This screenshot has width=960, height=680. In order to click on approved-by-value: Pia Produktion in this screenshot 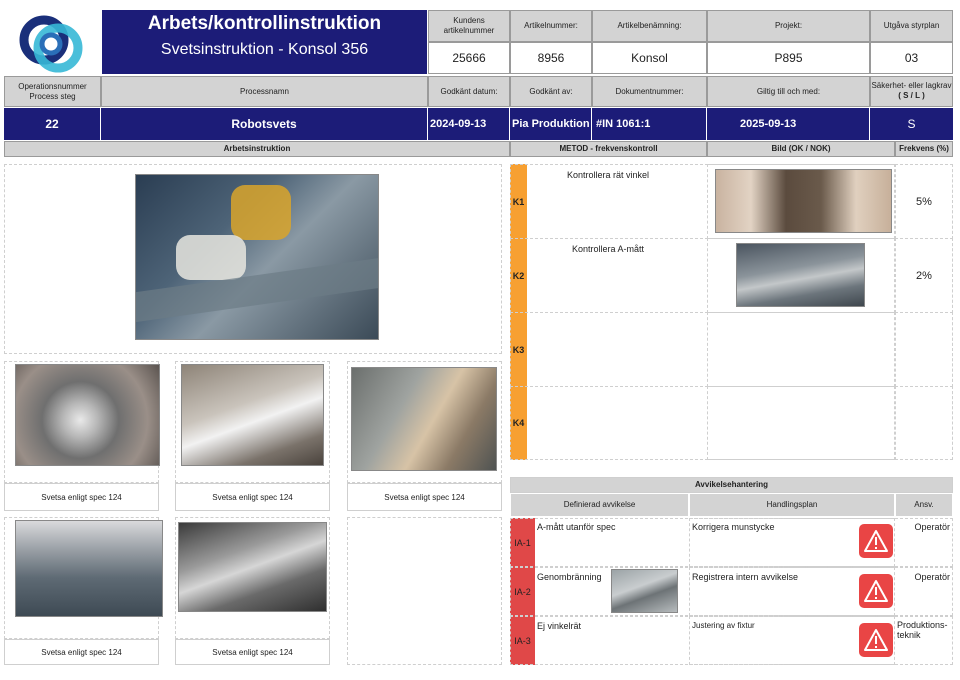, I will do `click(551, 124)`.